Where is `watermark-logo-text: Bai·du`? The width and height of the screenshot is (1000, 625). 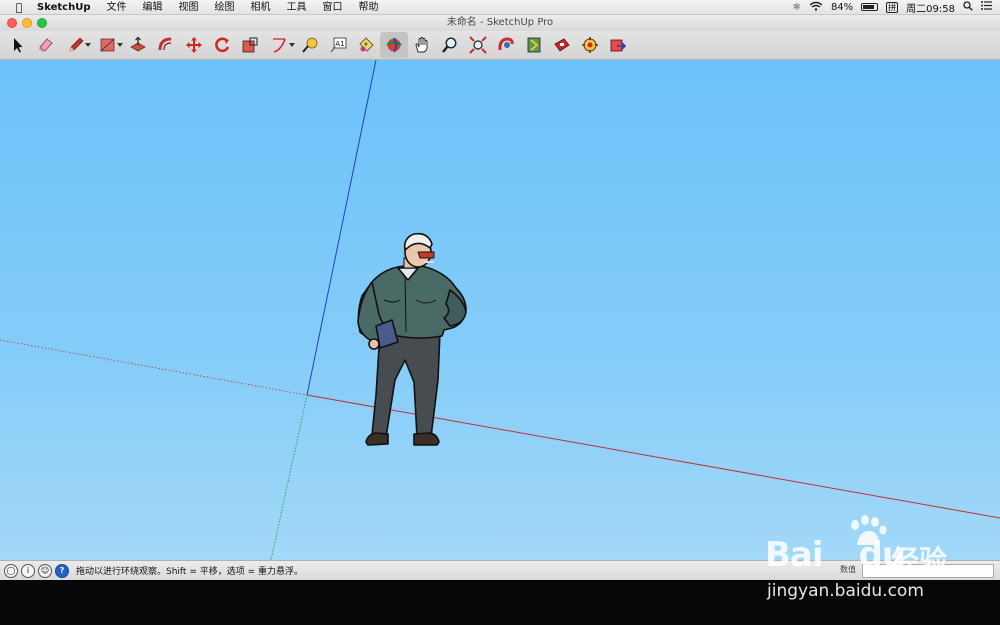 watermark-logo-text: Bai·du is located at coordinates (835, 555).